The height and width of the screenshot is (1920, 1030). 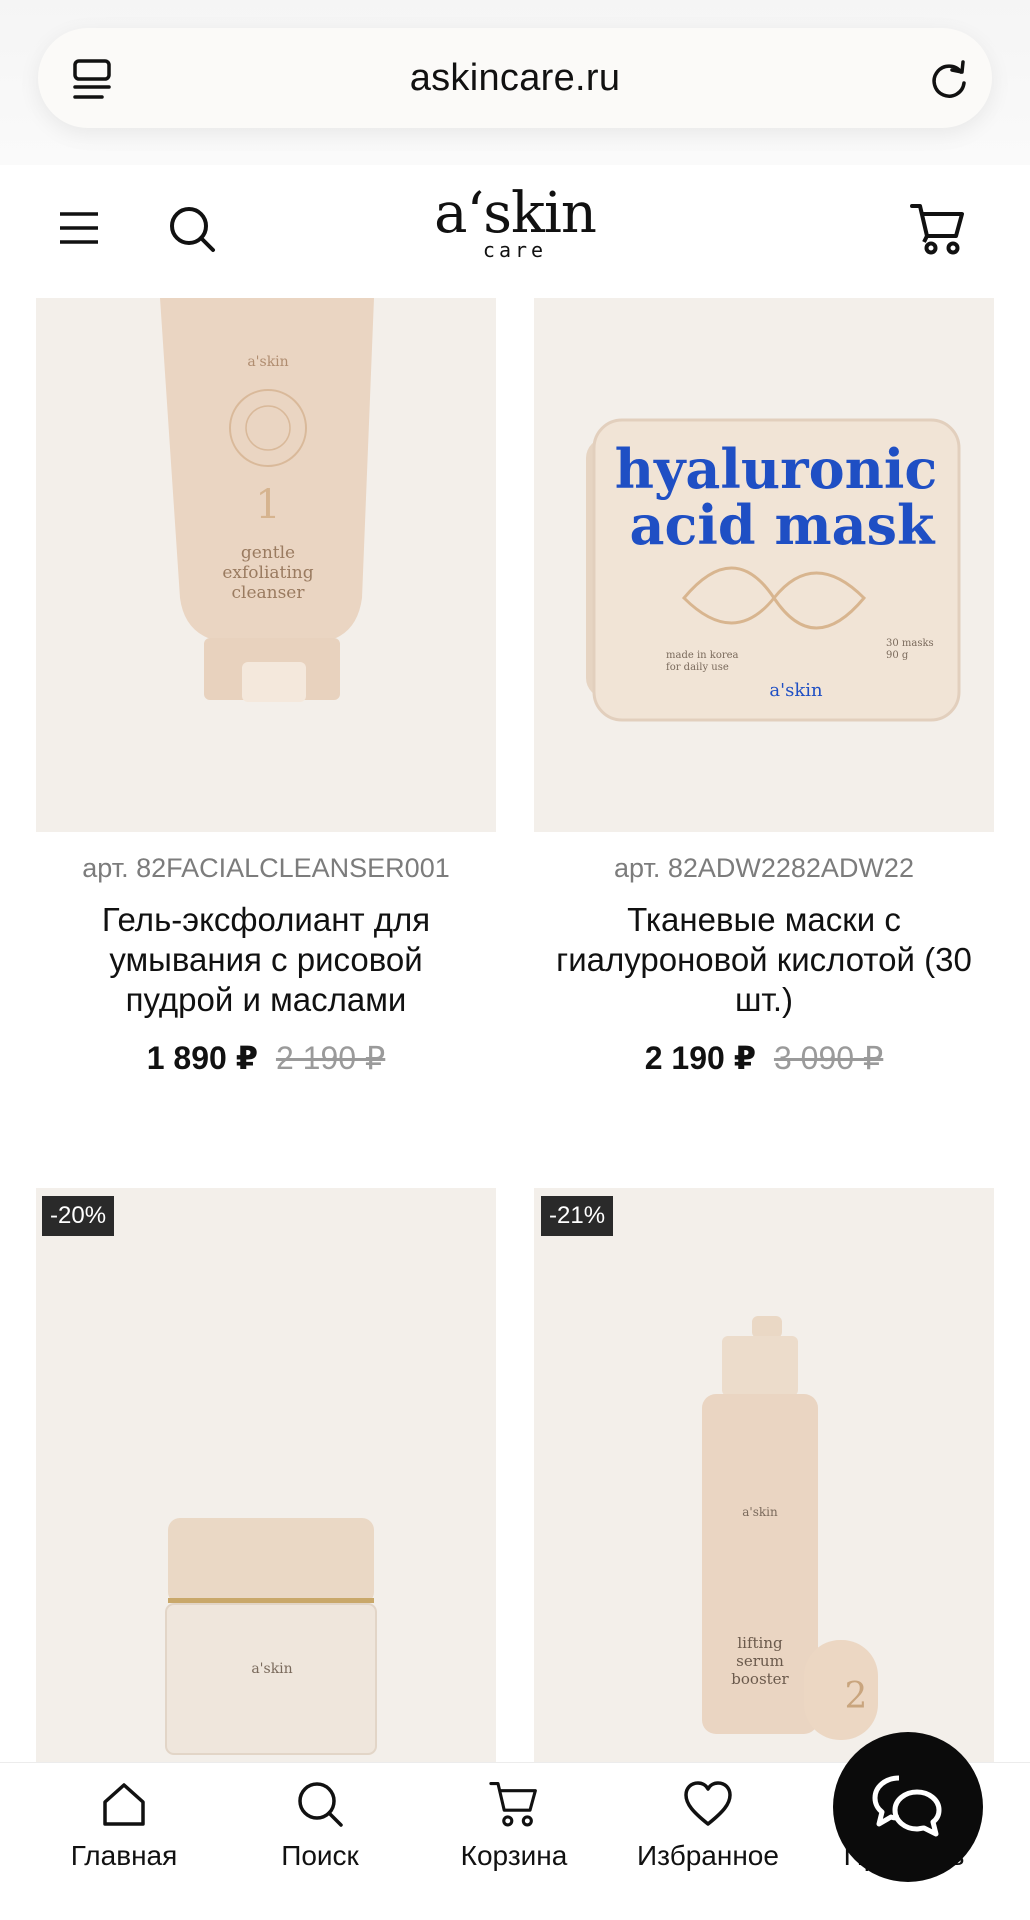 I want to click on cleanser-tube-illustration: a'skin 1 gentle exfoliating cleanser, so click(x=267, y=500).